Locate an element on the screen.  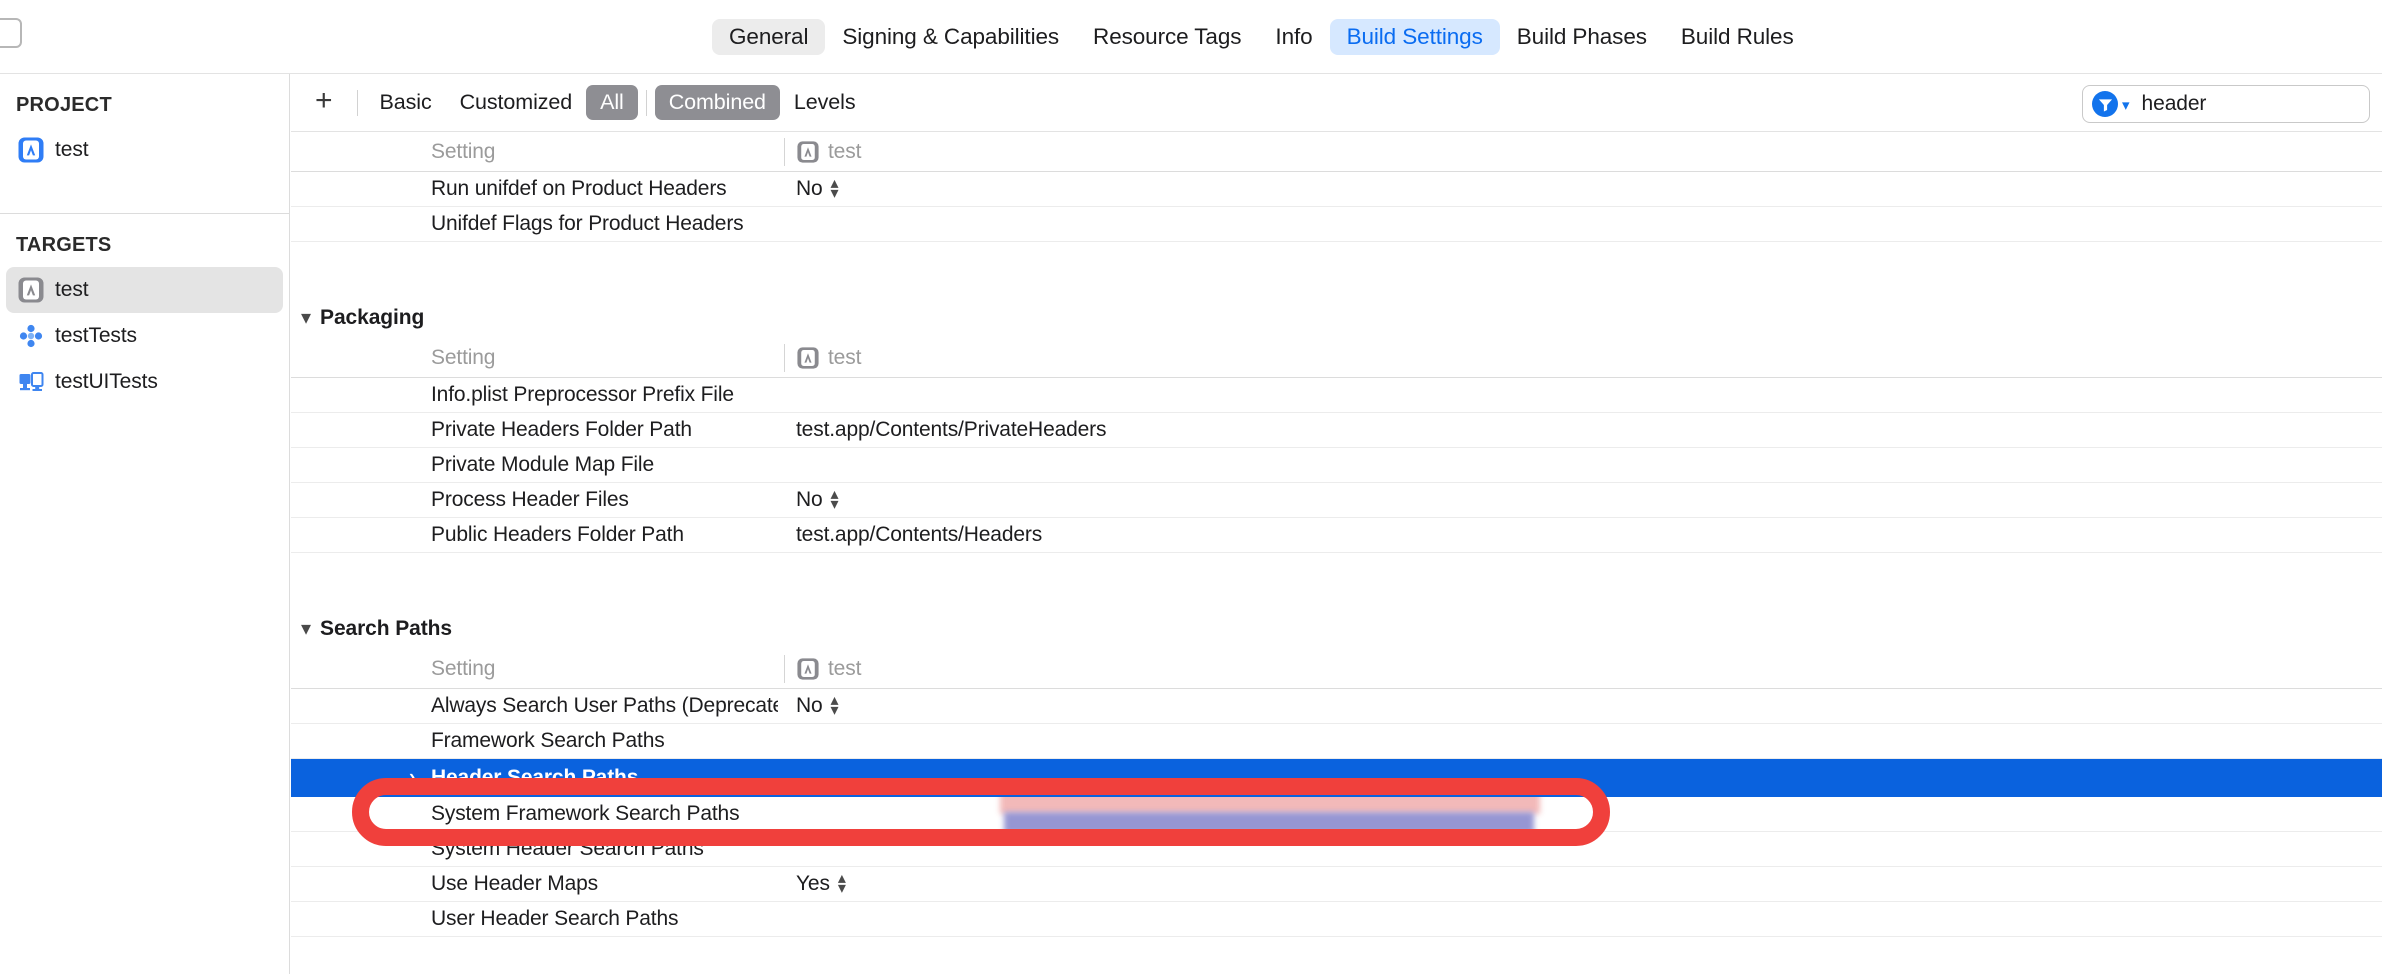
setting-value: Yes ▴ ▾ is located at coordinates (1580, 884).